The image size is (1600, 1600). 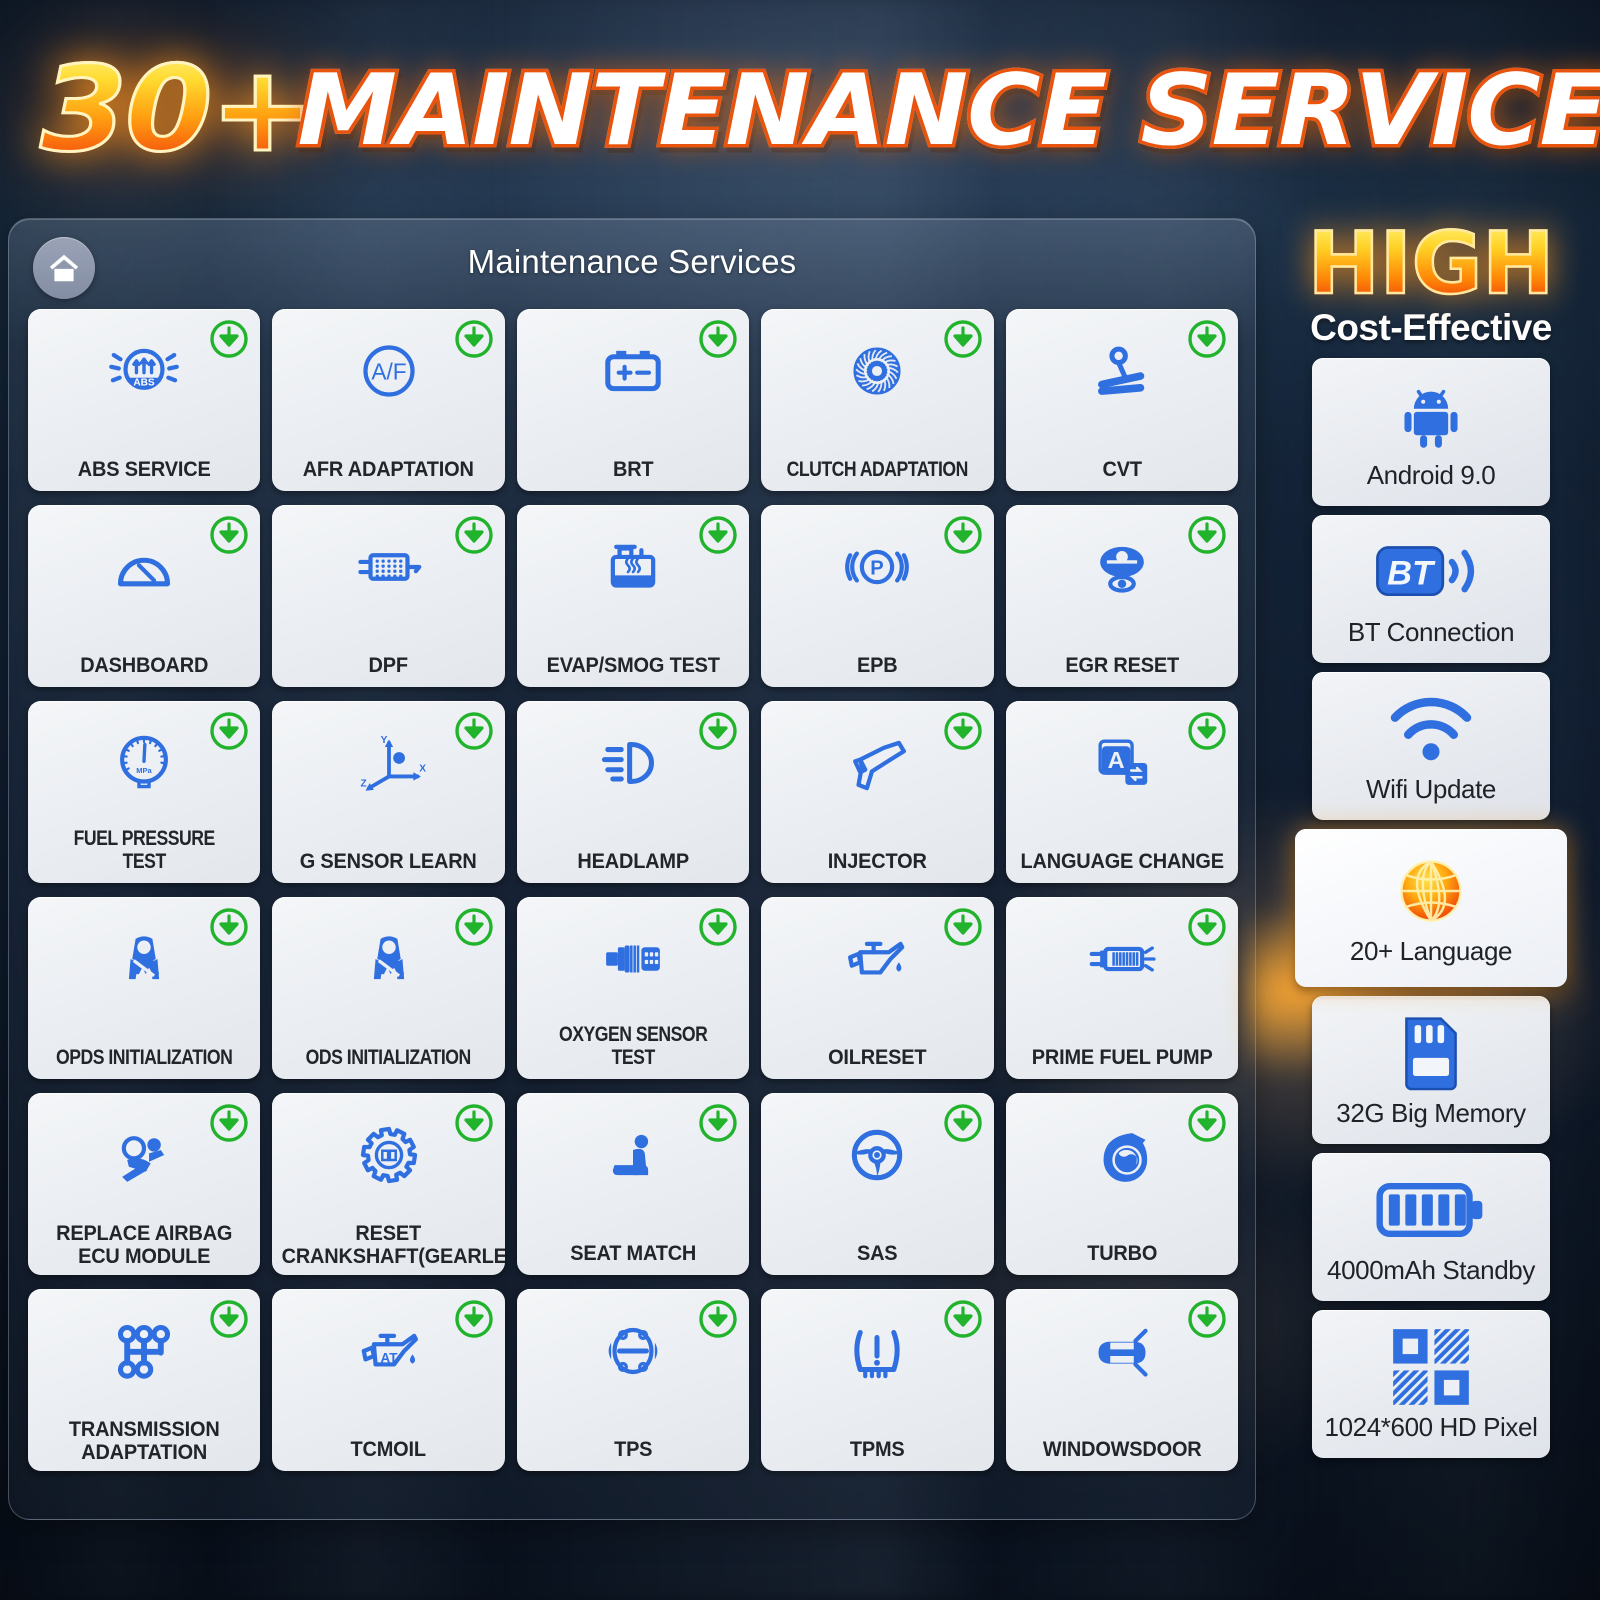 I want to click on service-card: TRANSMISSION ADAPTATION, so click(x=144, y=1380).